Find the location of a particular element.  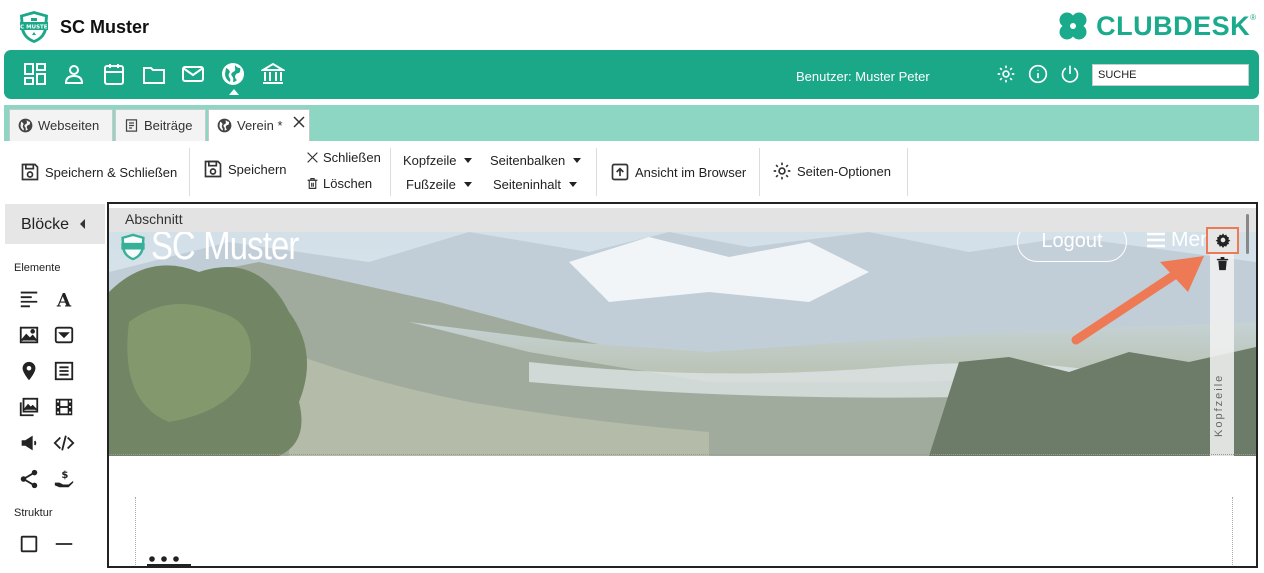

page-options-label: Seiten-Optionen is located at coordinates (844, 171).